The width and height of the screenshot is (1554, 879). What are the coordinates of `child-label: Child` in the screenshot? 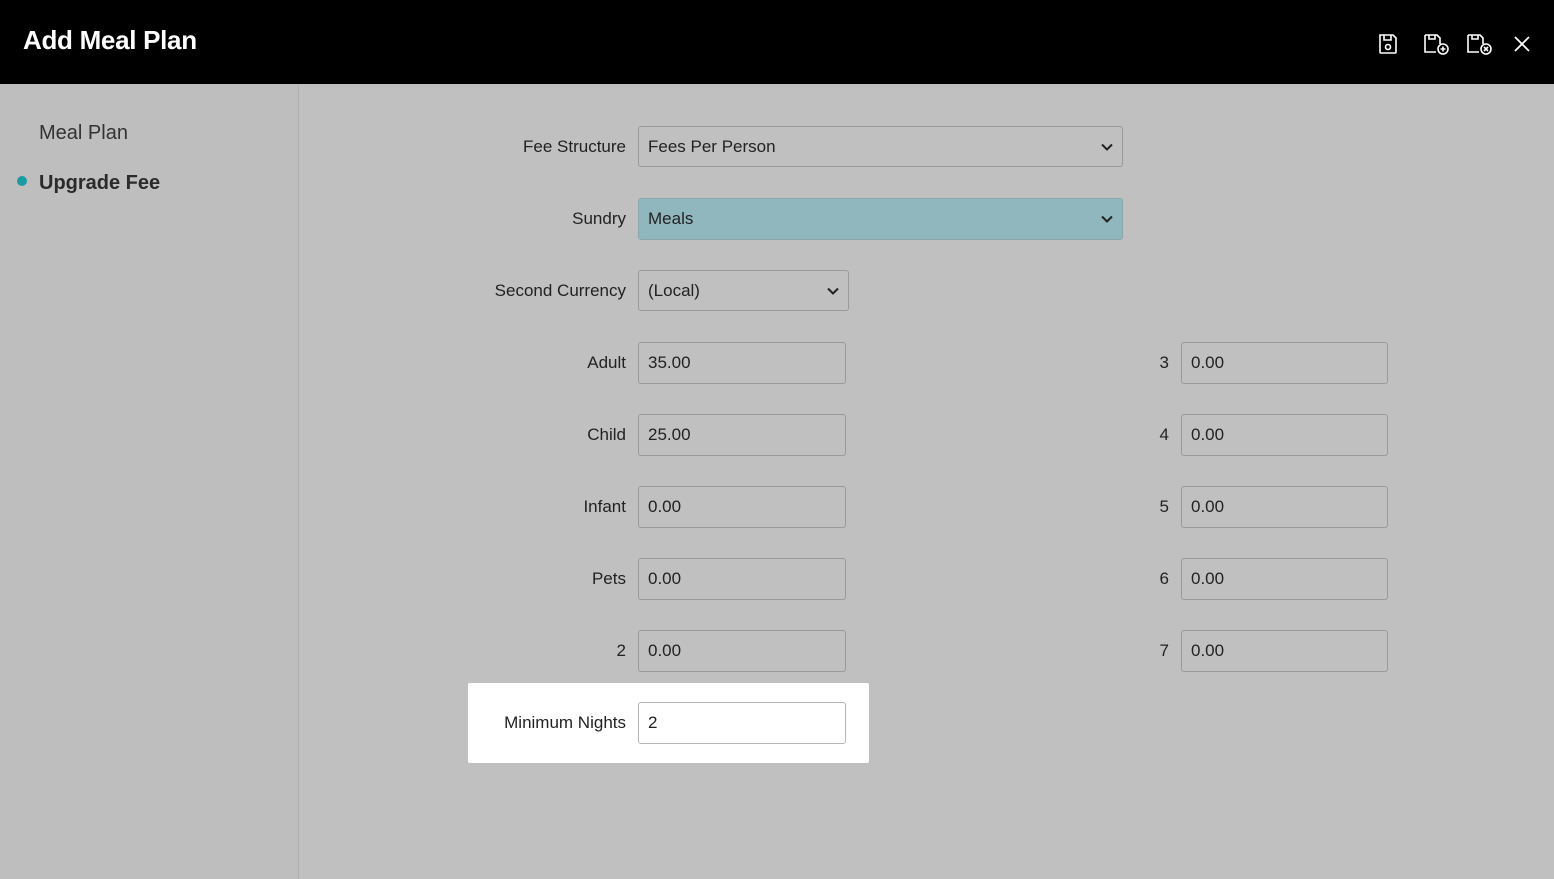 It's located at (606, 434).